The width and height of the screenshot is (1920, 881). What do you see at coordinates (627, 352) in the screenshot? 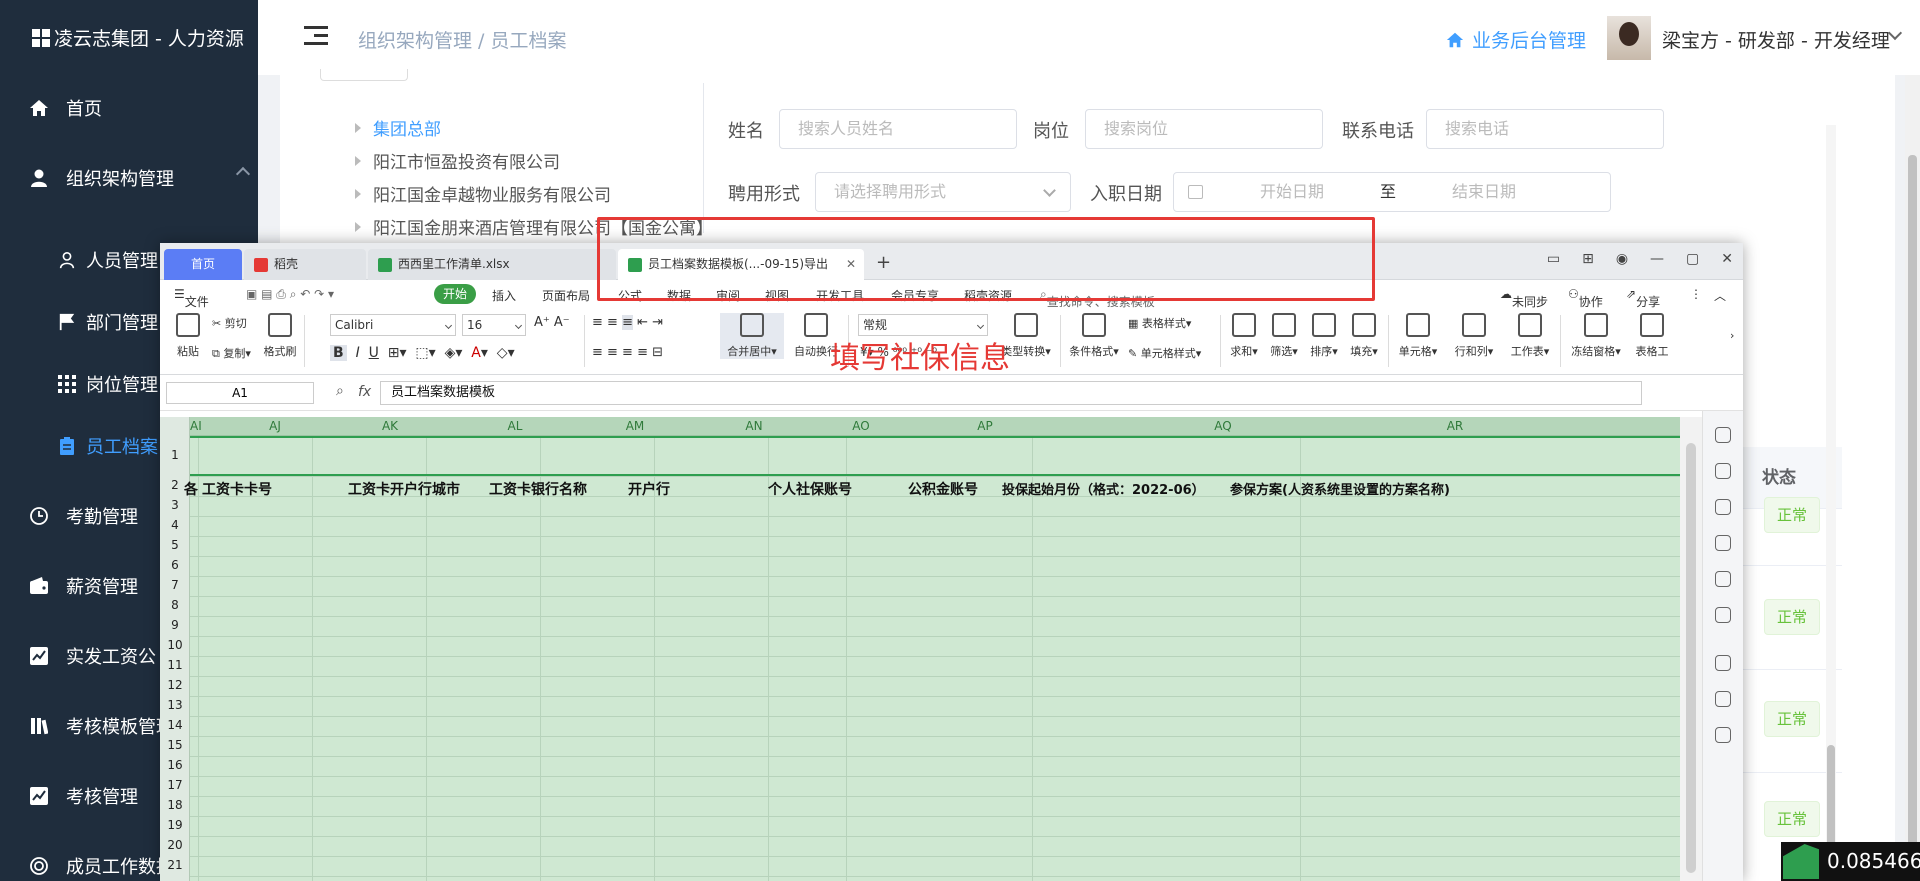
I see `align-buttons-bottom: ≡ ≡ ≡ ≡ ⊟` at bounding box center [627, 352].